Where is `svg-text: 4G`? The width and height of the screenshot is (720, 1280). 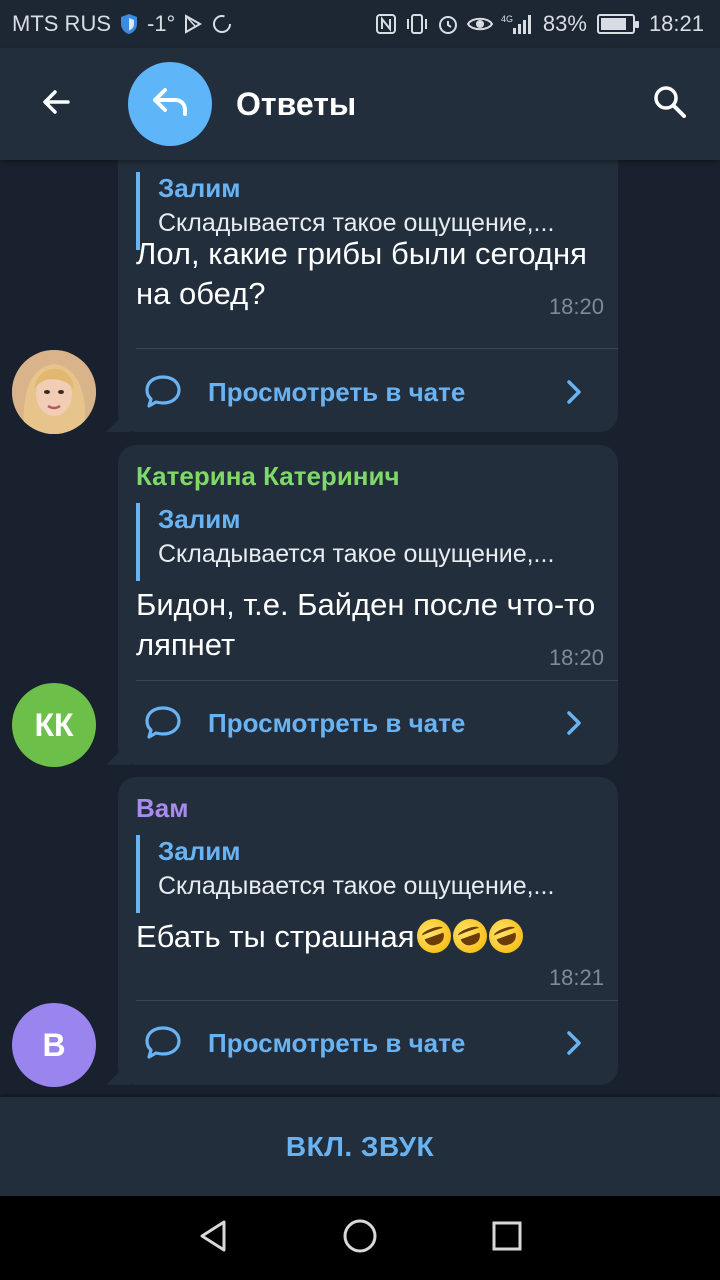 svg-text: 4G is located at coordinates (507, 19).